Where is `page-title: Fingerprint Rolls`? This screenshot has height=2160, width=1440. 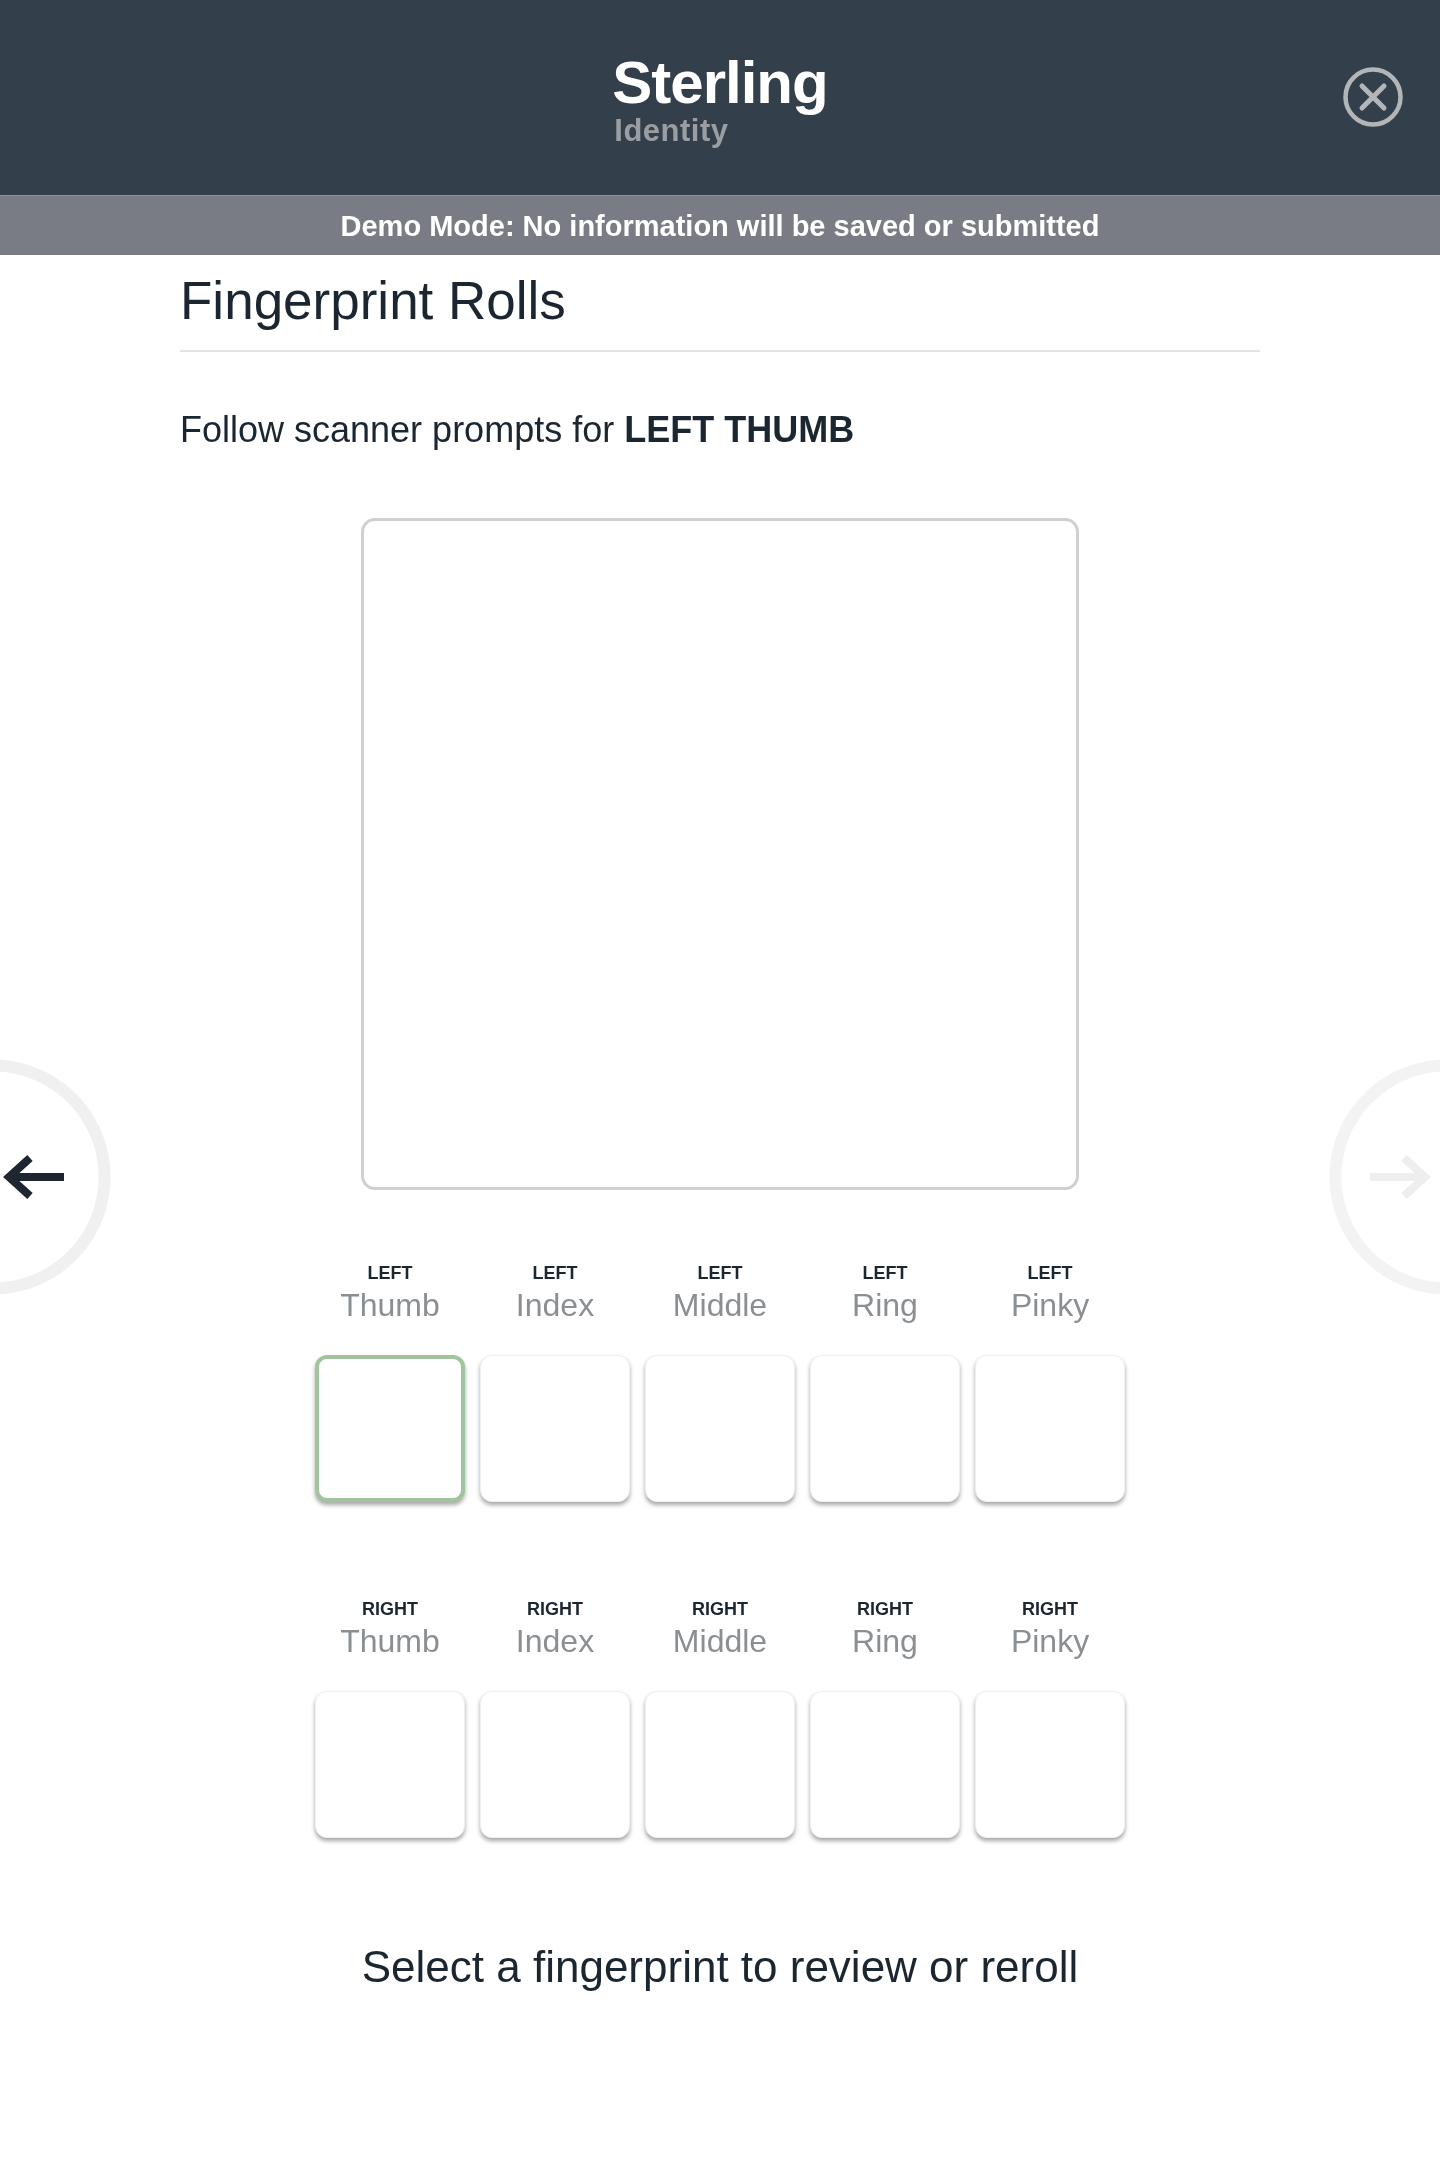
page-title: Fingerprint Rolls is located at coordinates (720, 310).